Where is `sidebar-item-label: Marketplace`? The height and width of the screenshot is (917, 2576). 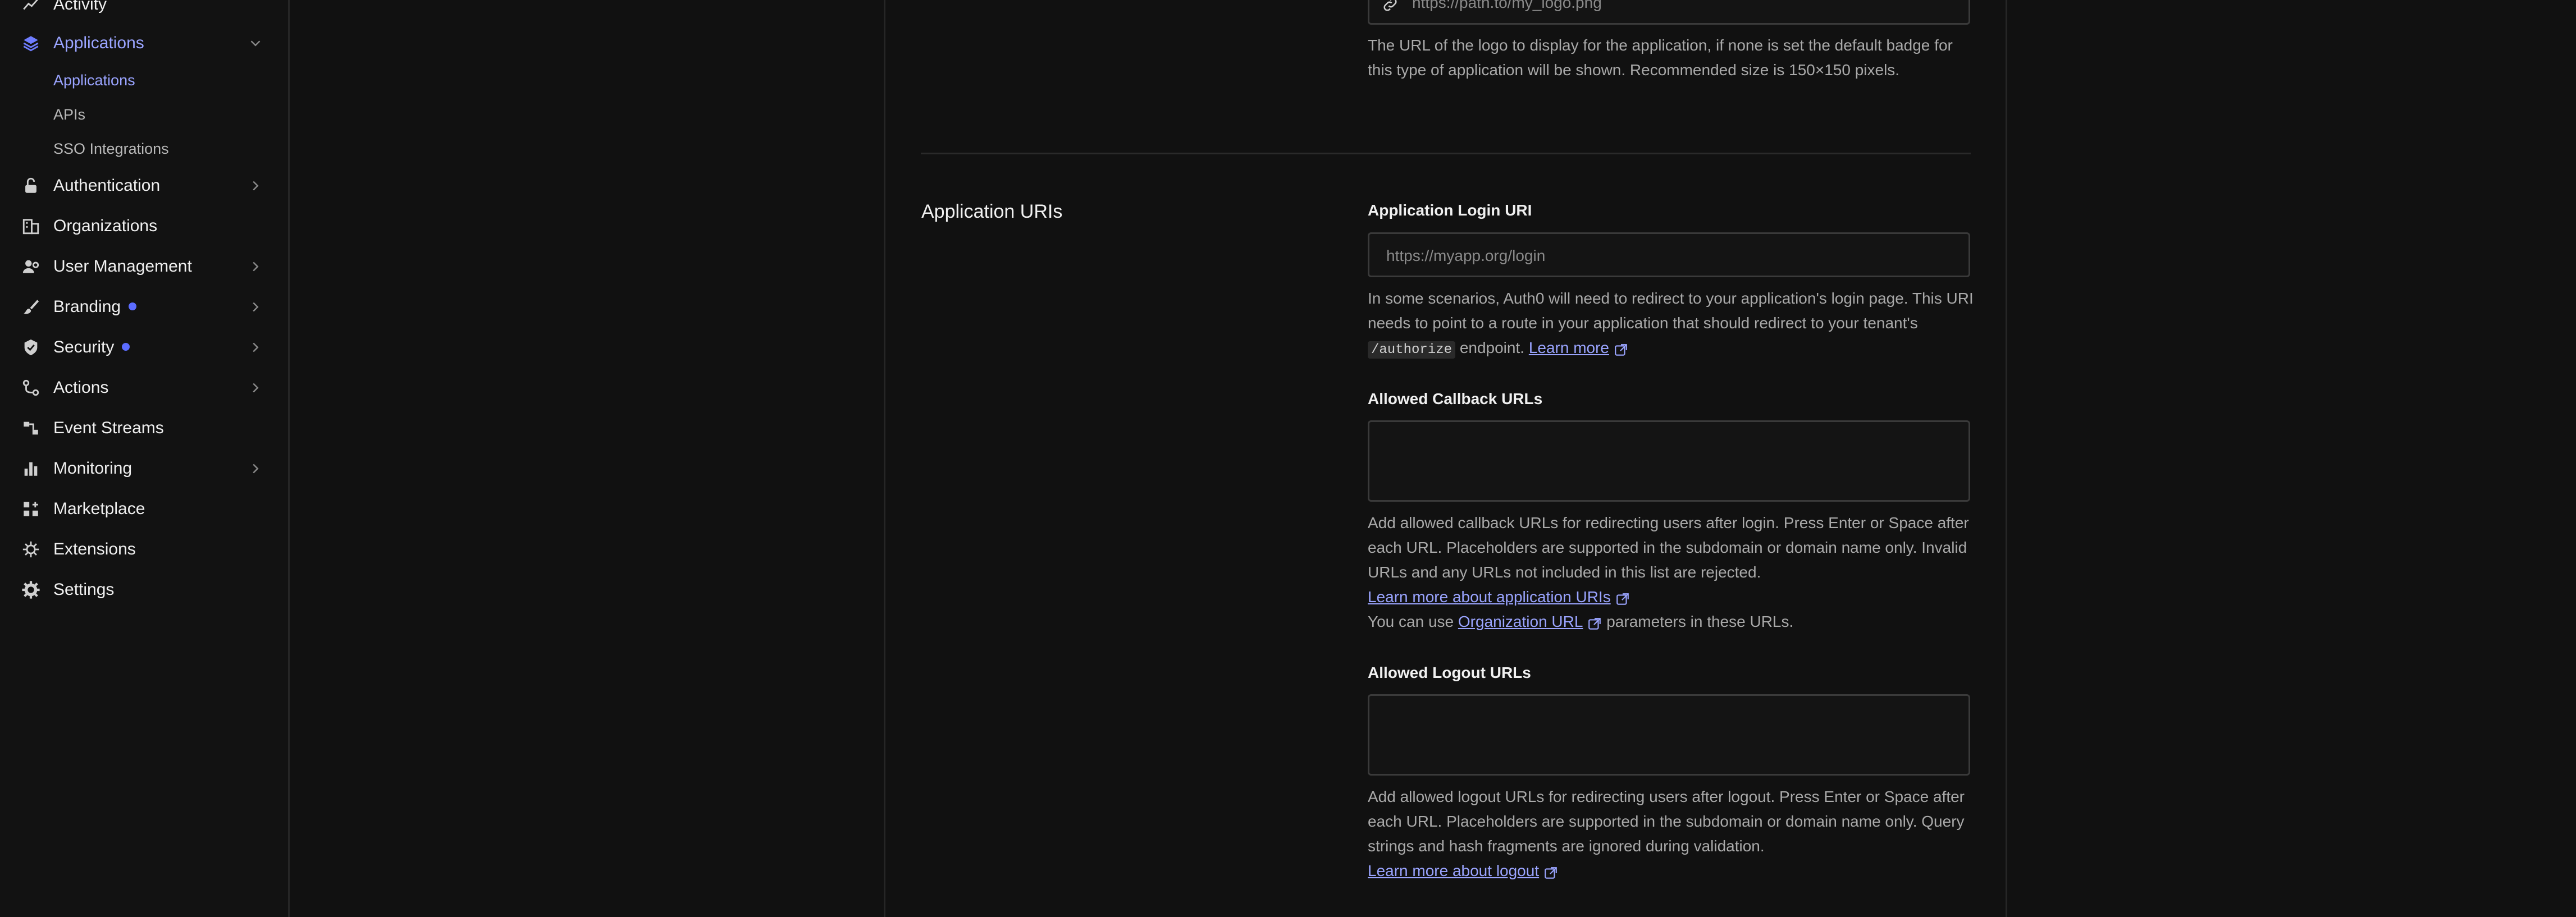
sidebar-item-label: Marketplace is located at coordinates (99, 508).